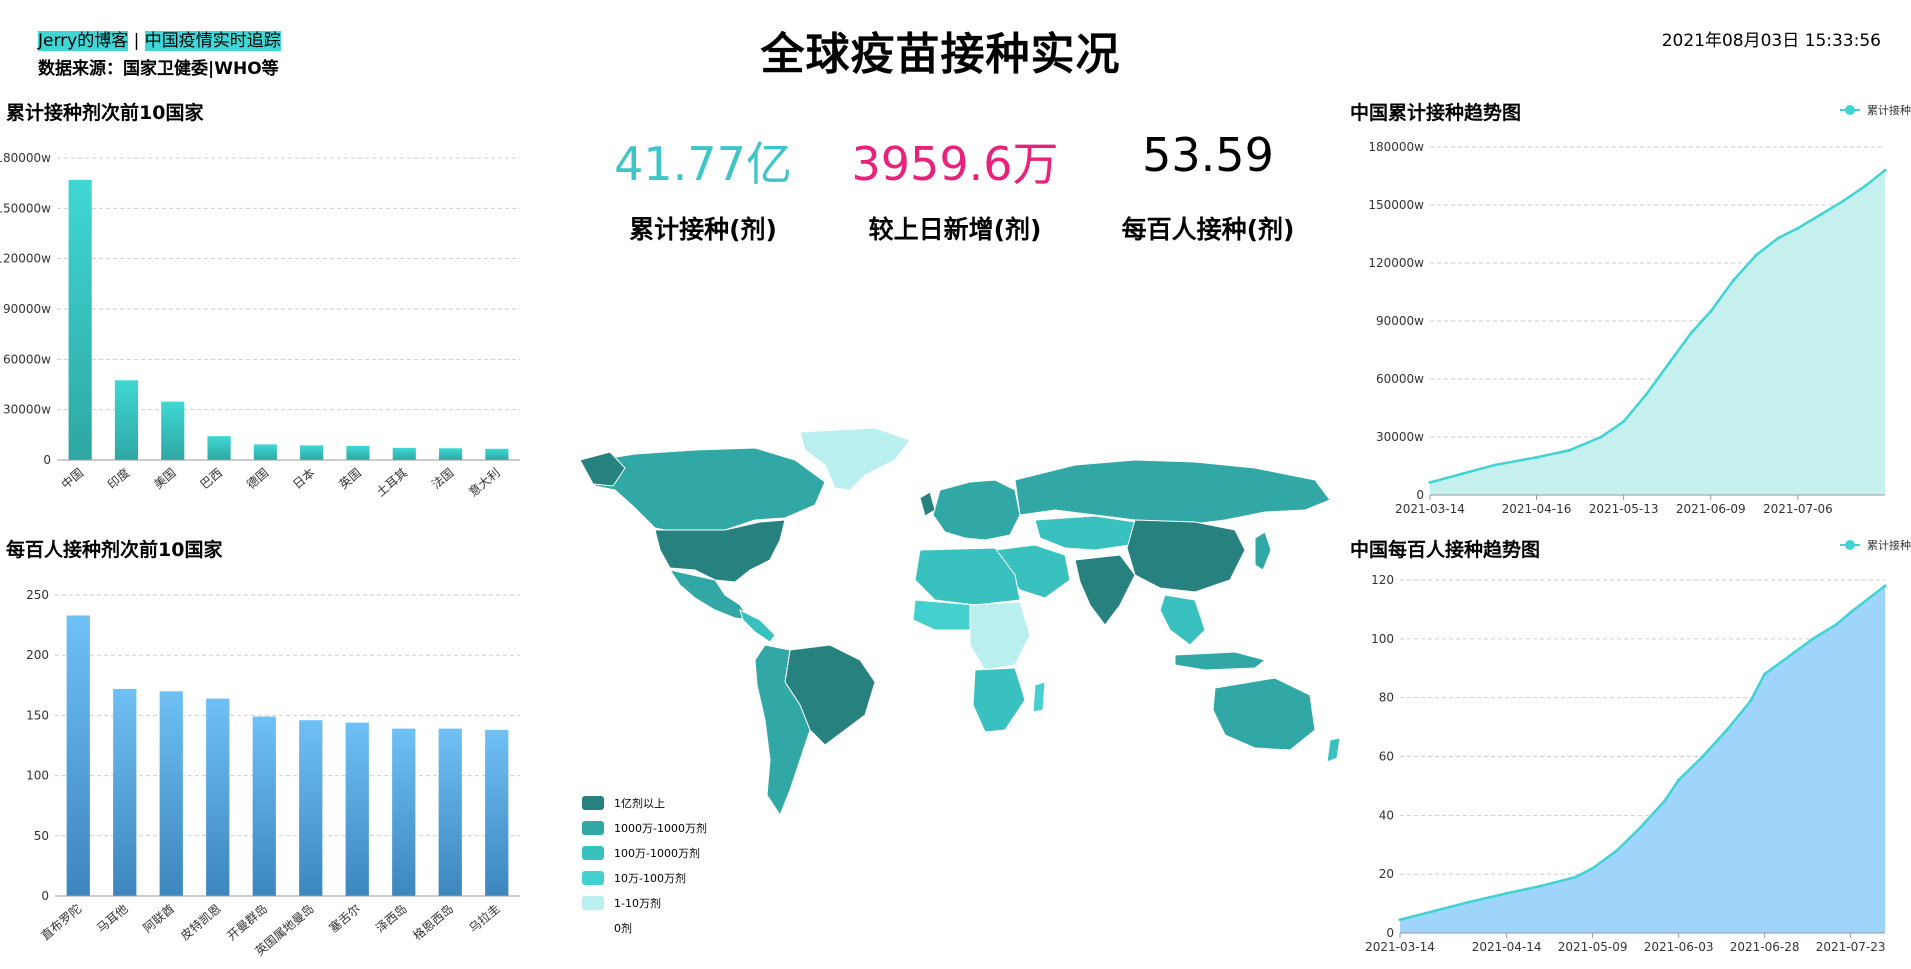  Describe the element at coordinates (1264, 714) in the screenshot. I see `map-australia` at that location.